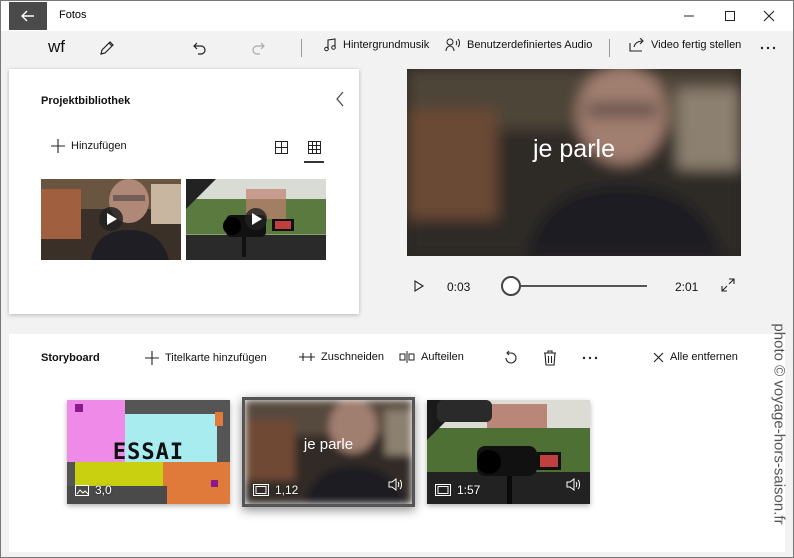  I want to click on add-media-button: Hinzufügen, so click(89, 146).